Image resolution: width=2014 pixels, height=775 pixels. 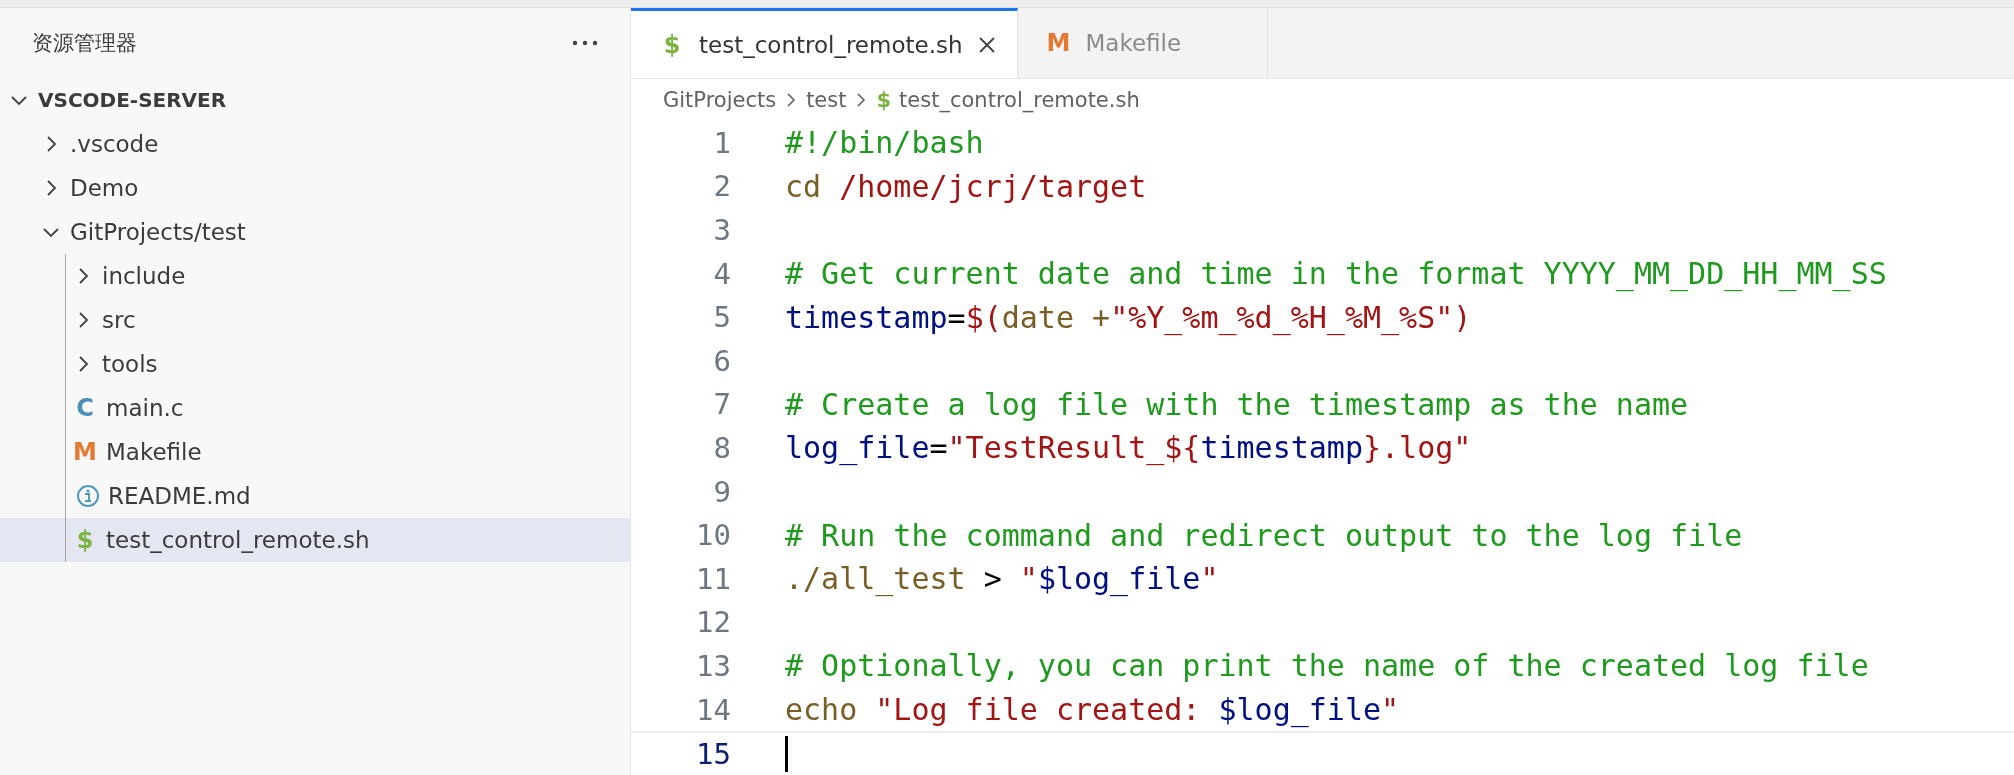 I want to click on tree-item-label: include, so click(x=144, y=276).